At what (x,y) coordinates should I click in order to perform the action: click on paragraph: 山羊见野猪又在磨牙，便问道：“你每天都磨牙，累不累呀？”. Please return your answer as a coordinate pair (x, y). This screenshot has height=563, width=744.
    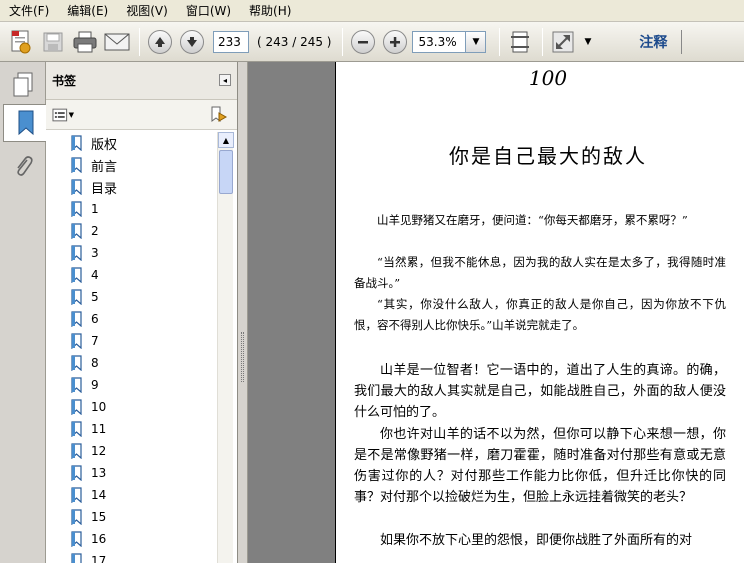
    Looking at the image, I should click on (532, 220).